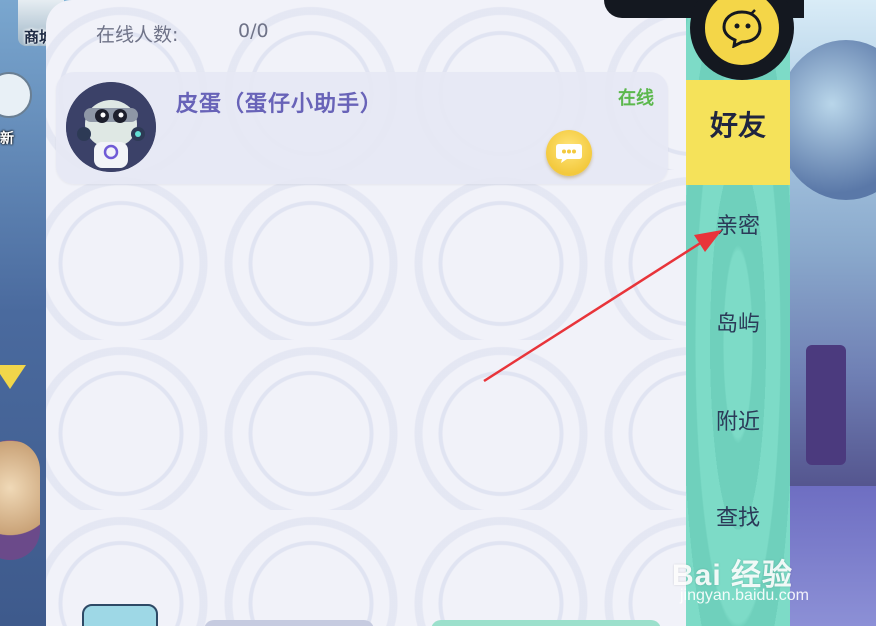 The image size is (876, 626). Describe the element at coordinates (280, 104) in the screenshot. I see `friend-name: 皮蛋（蛋仔小助手）` at that location.